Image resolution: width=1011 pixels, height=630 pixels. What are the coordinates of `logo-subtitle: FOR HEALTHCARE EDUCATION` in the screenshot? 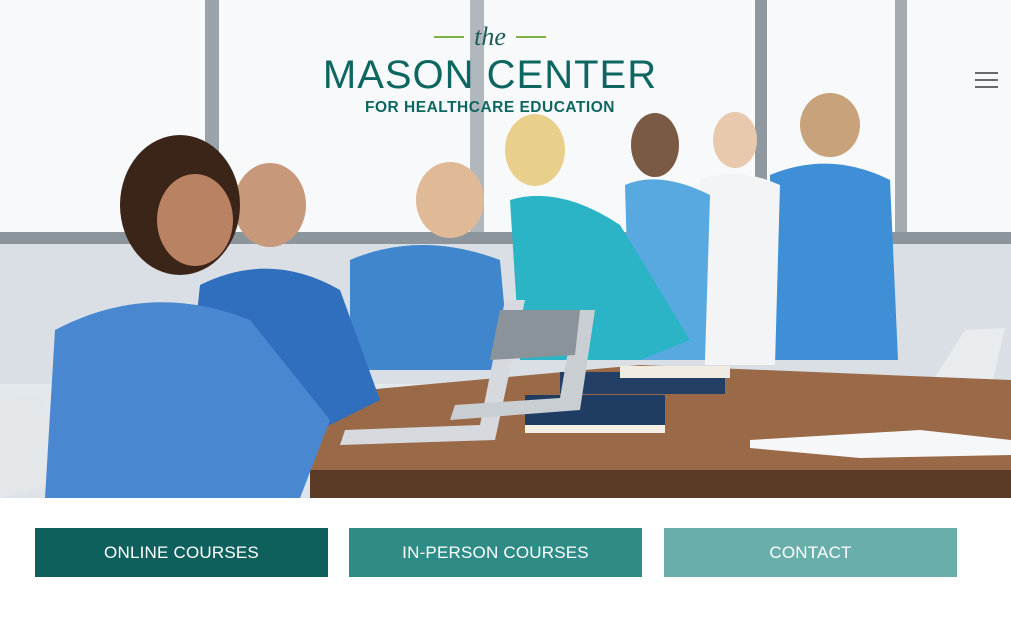 It's located at (490, 107).